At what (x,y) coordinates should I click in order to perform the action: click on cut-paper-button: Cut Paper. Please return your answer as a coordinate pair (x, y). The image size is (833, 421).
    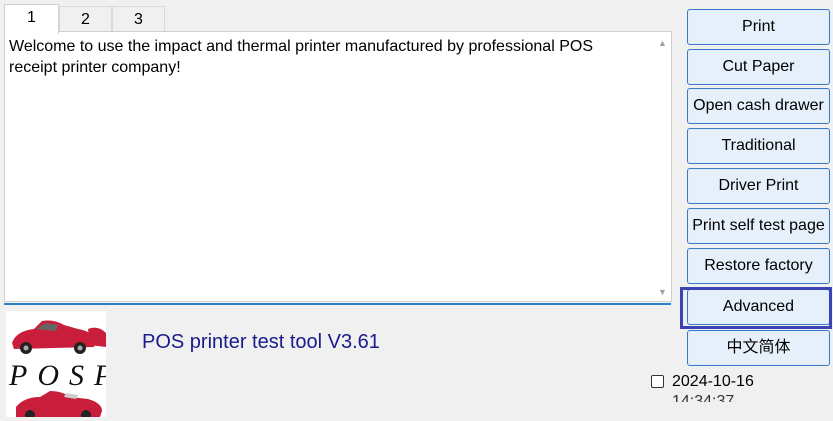
    Looking at the image, I should click on (758, 67).